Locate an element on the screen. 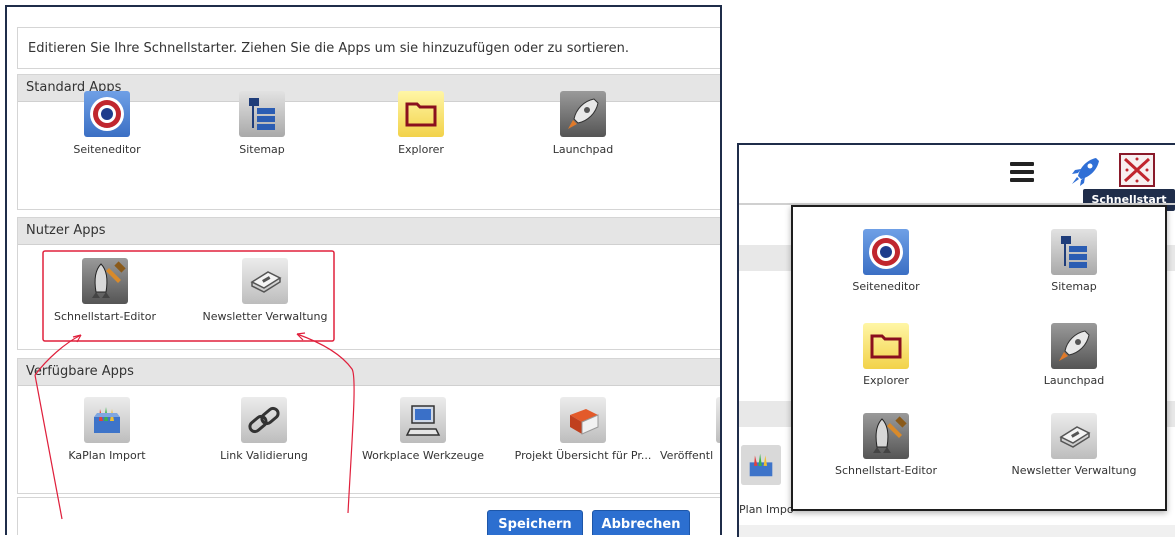  app-label: Explorer is located at coordinates (886, 380).